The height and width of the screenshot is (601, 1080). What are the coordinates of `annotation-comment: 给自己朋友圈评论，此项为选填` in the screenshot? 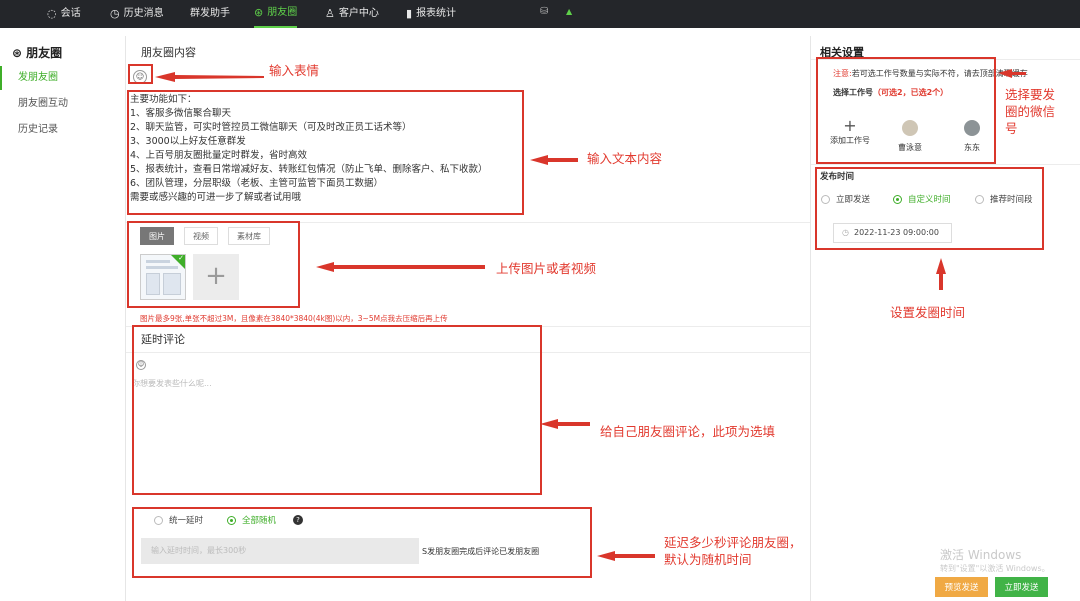 It's located at (688, 431).